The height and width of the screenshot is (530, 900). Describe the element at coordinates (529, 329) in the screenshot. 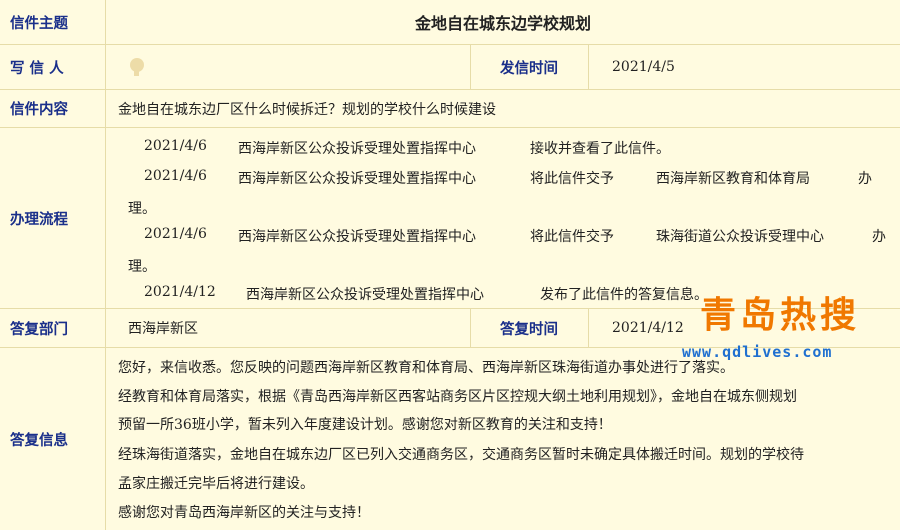

I see `reply-time-label: 答复时间` at that location.